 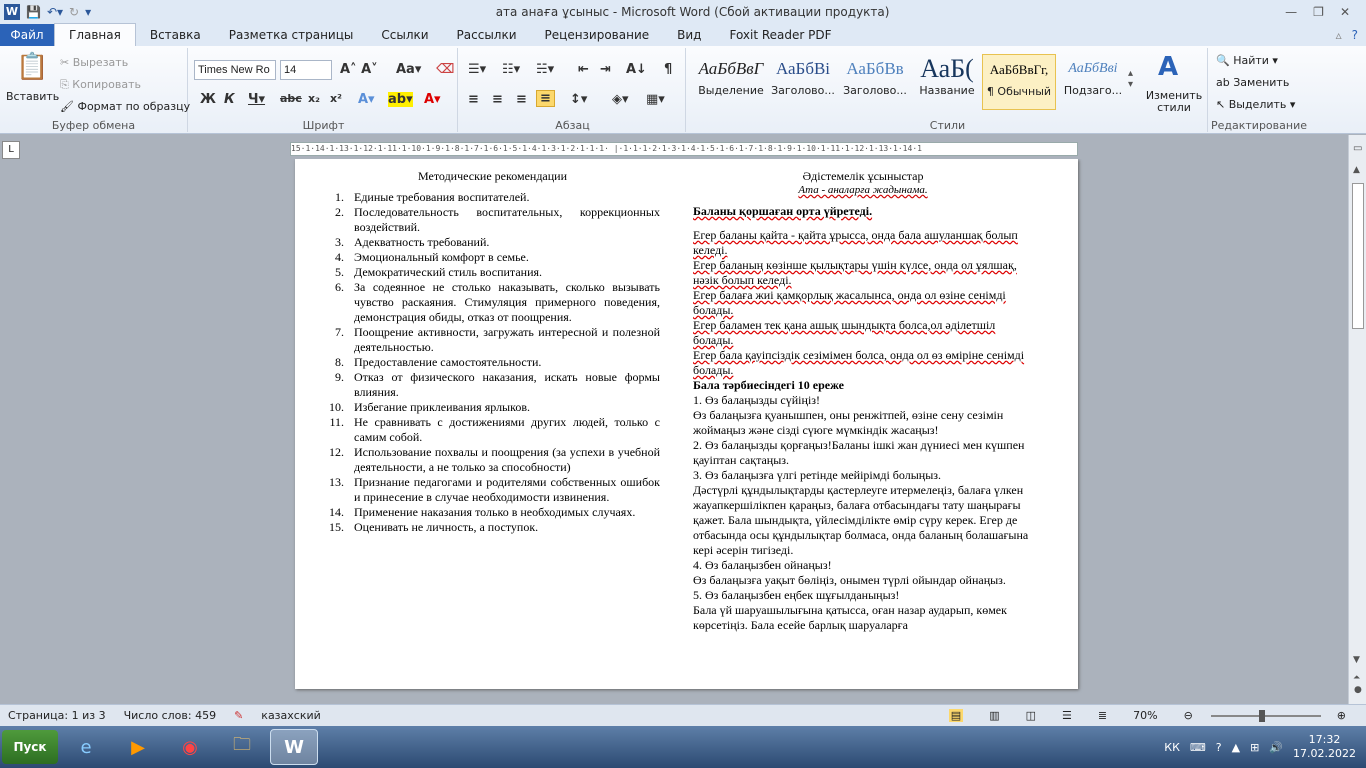 What do you see at coordinates (359, 69) in the screenshot?
I see `grow-font-icon: A˄ A˅` at bounding box center [359, 69].